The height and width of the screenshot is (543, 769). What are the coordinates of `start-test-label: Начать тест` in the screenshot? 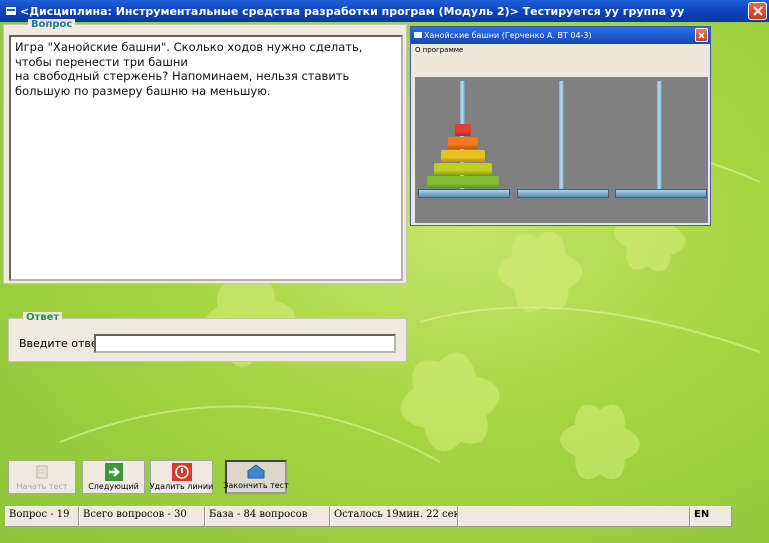 It's located at (42, 486).